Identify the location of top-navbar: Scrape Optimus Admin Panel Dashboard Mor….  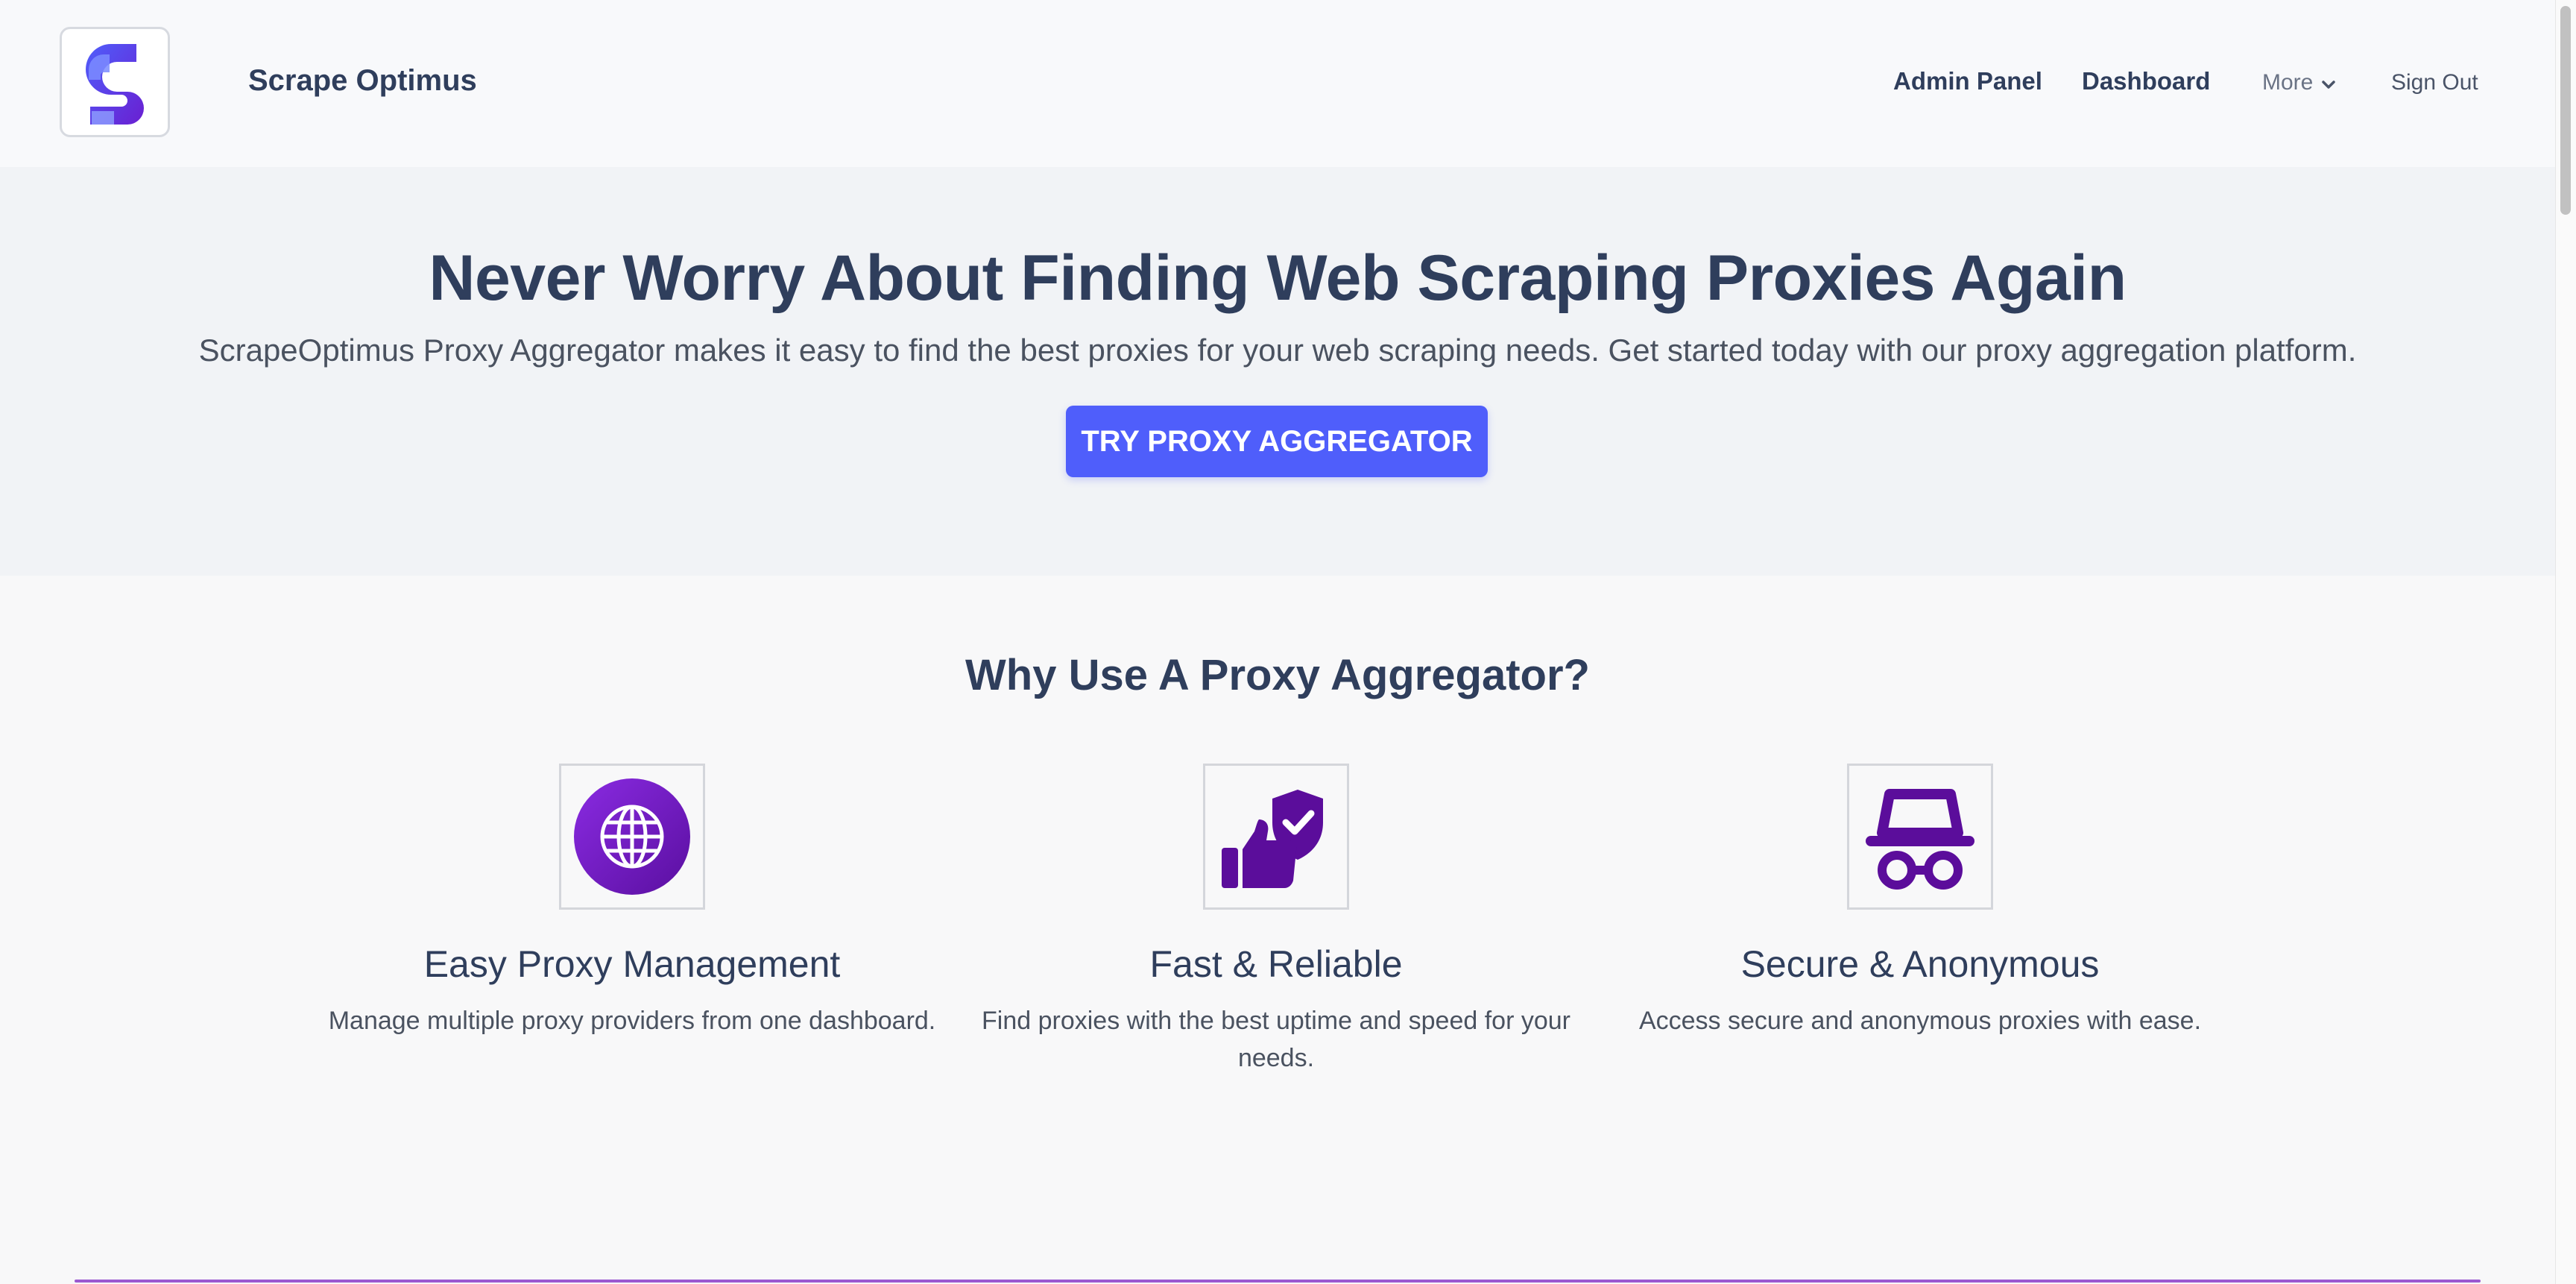
(1277, 84).